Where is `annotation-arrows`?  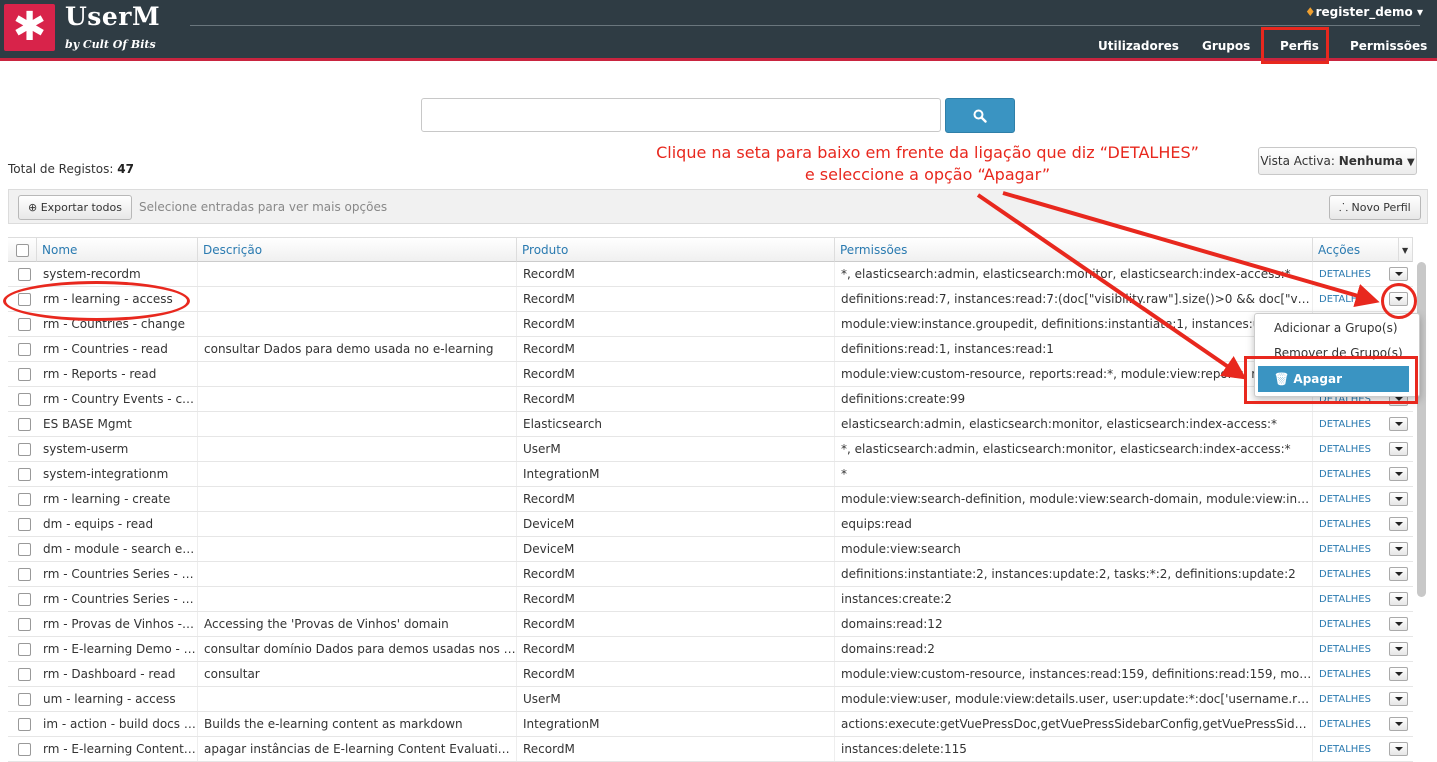
annotation-arrows is located at coordinates (1178, 285).